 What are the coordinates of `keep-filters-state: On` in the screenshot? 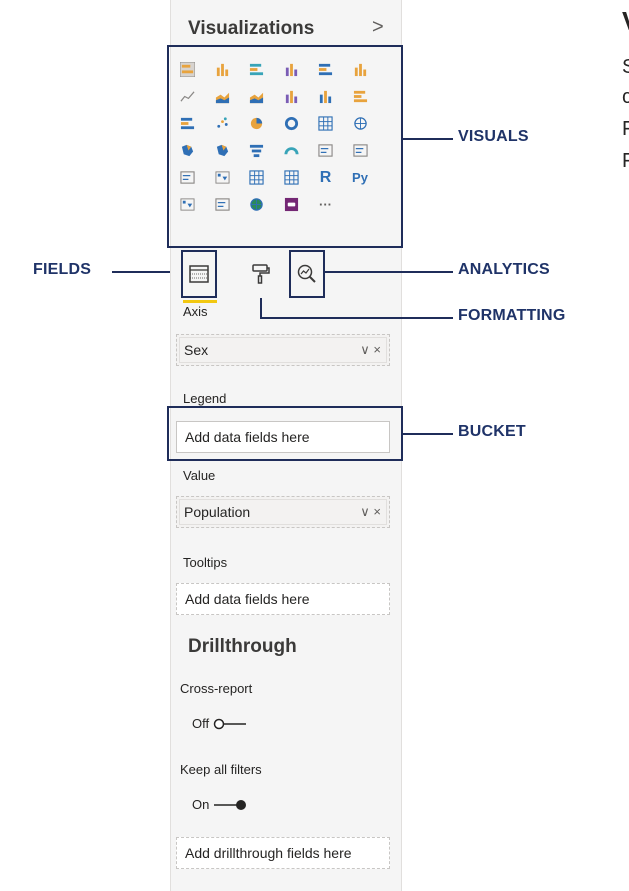 It's located at (201, 804).